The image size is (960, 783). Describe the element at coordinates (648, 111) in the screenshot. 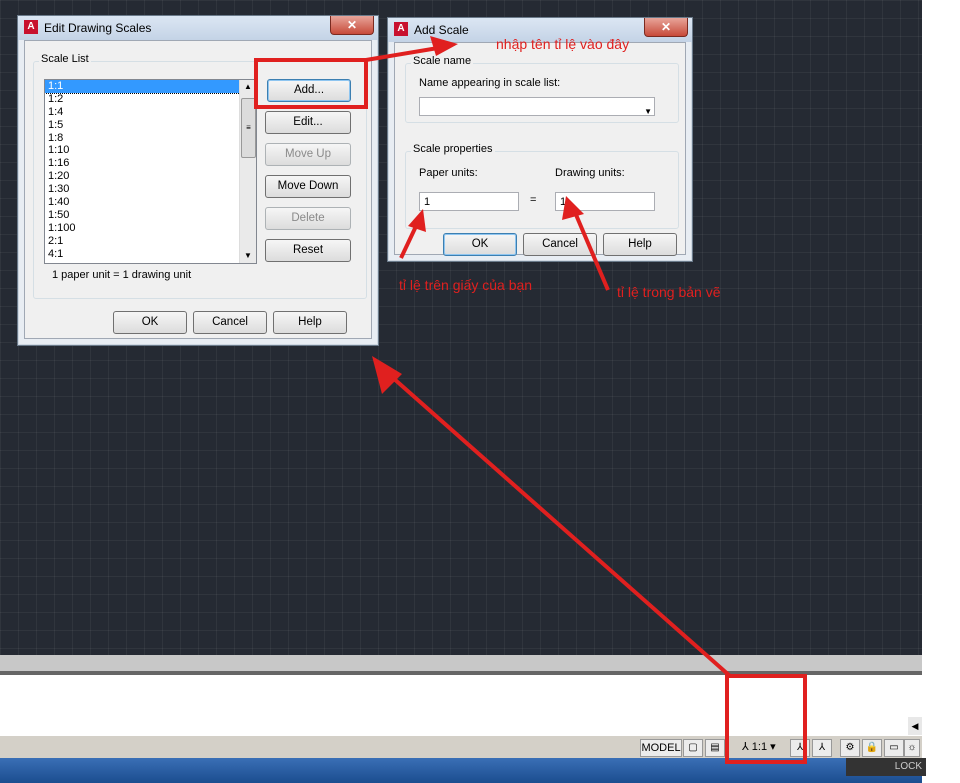

I see `chevron-down-icon: ▼` at that location.